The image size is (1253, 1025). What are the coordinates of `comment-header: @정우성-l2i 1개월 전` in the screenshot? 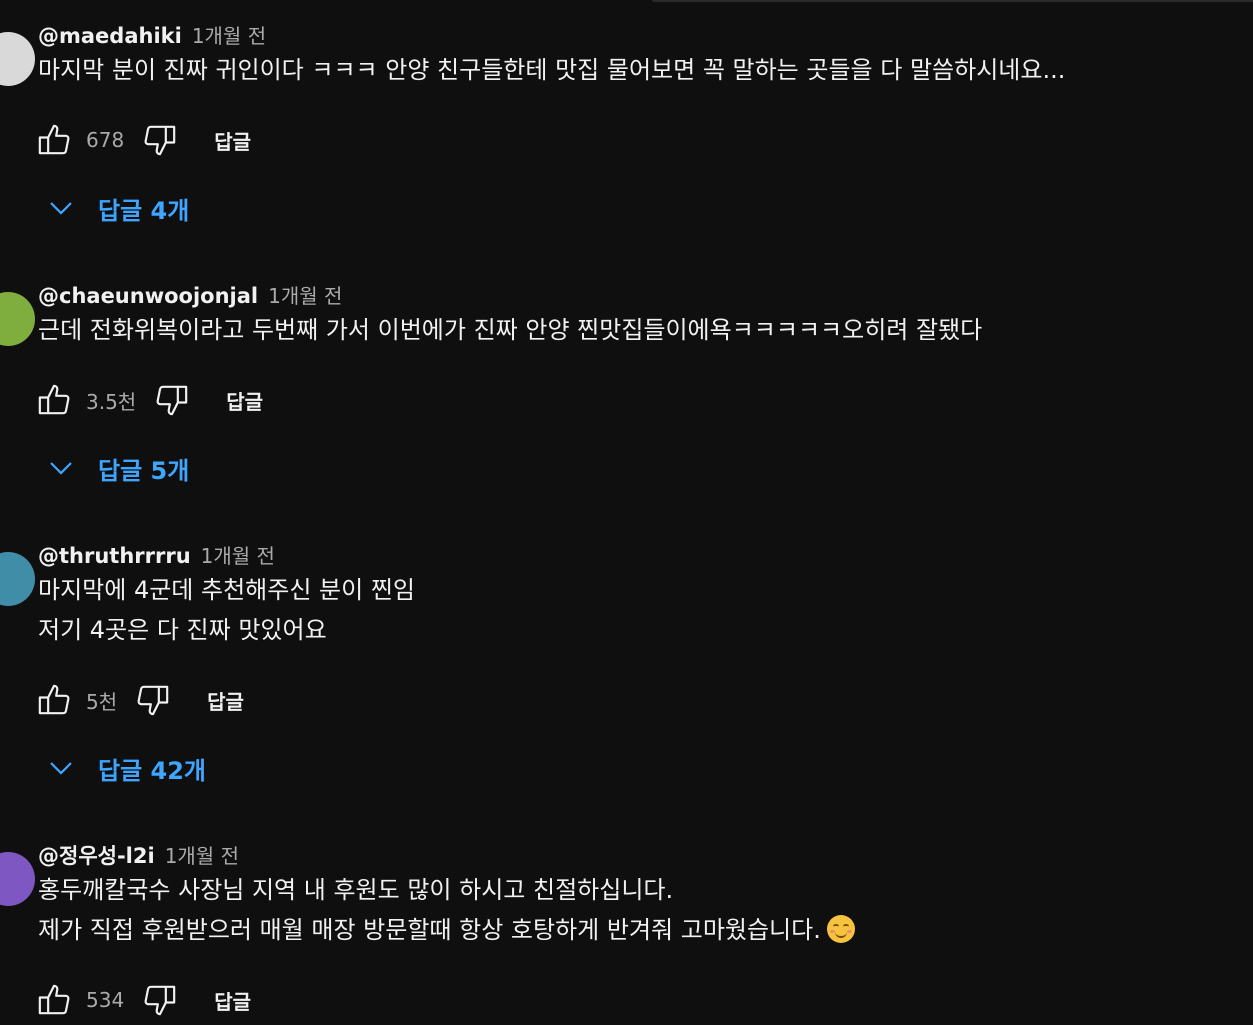 It's located at (138, 855).